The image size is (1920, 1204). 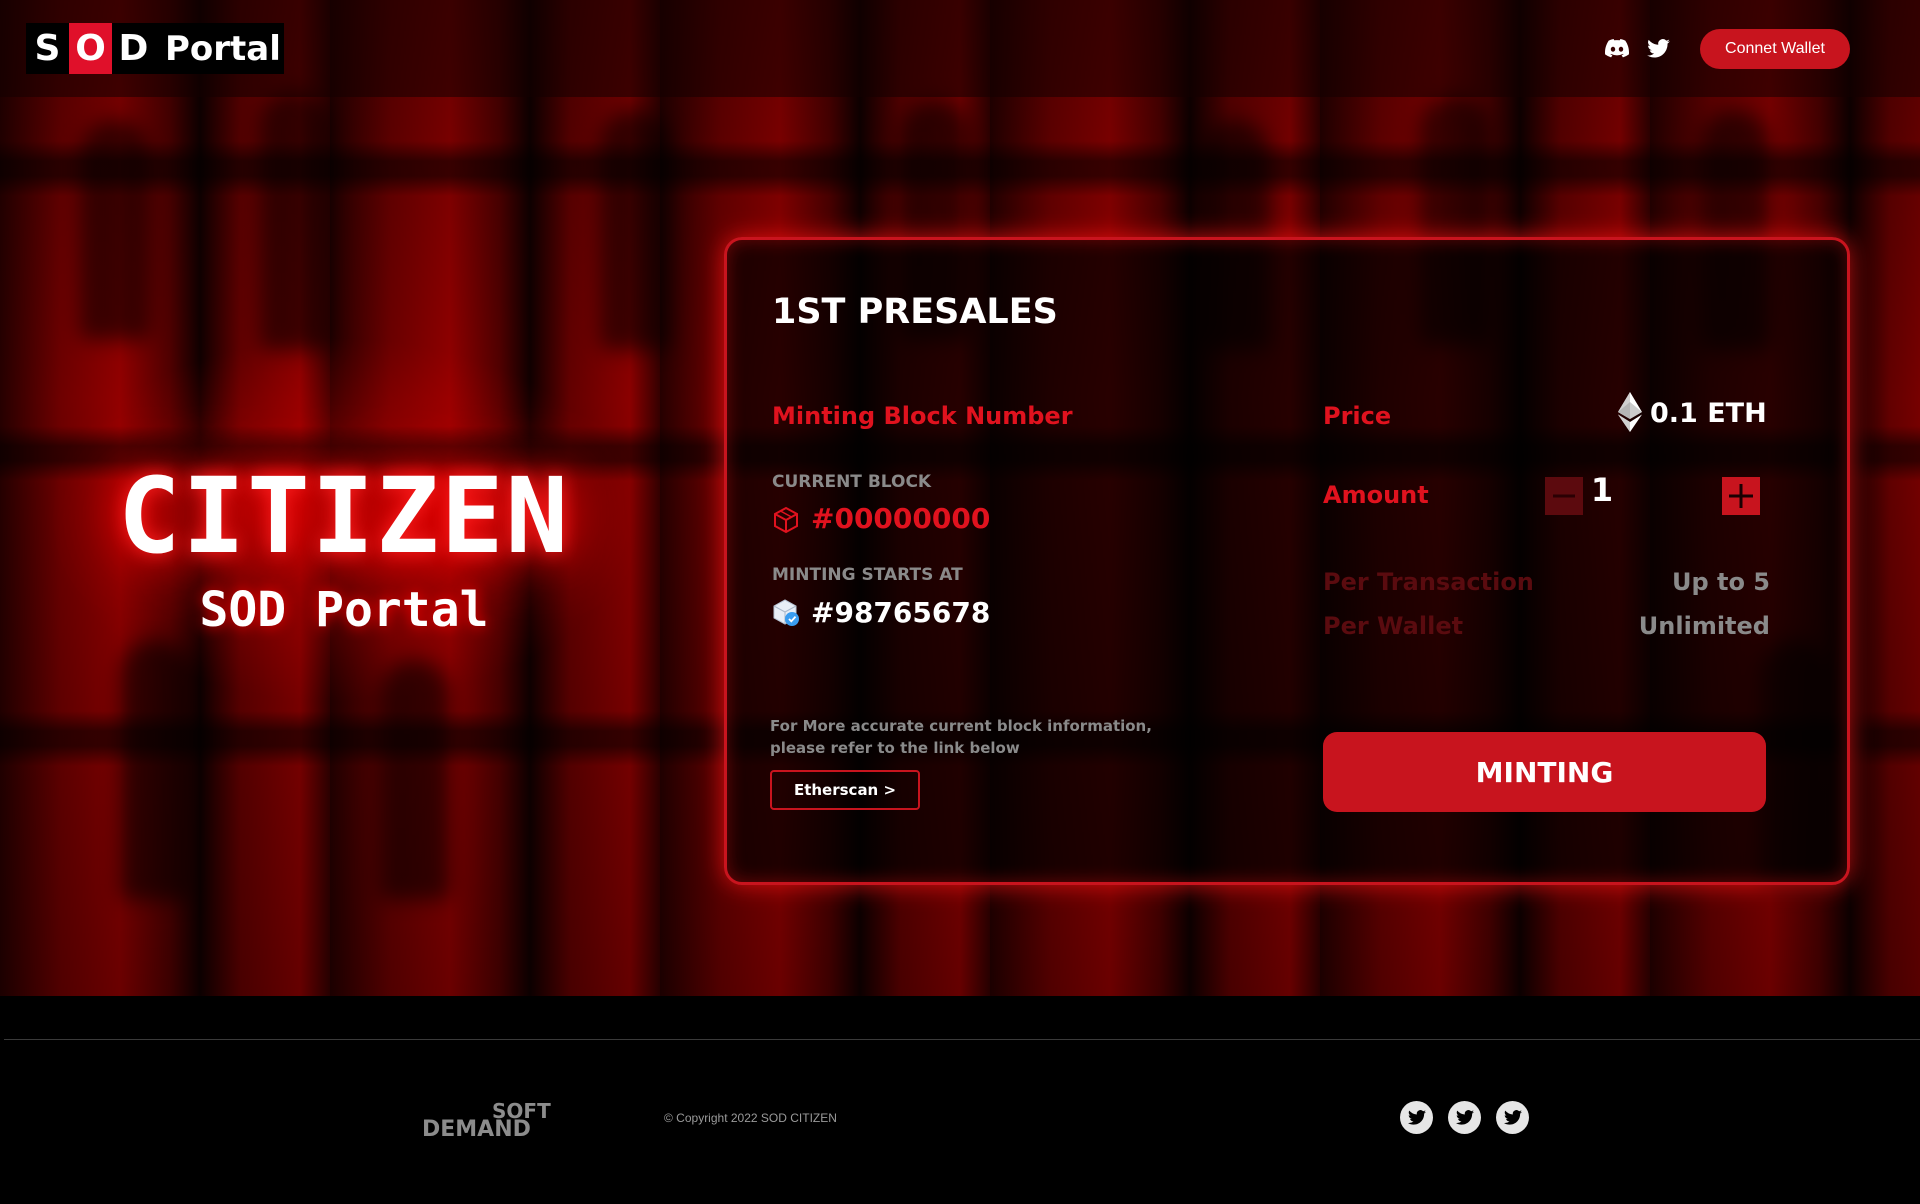 What do you see at coordinates (901, 612) in the screenshot?
I see `minting-starts-value: #98765678` at bounding box center [901, 612].